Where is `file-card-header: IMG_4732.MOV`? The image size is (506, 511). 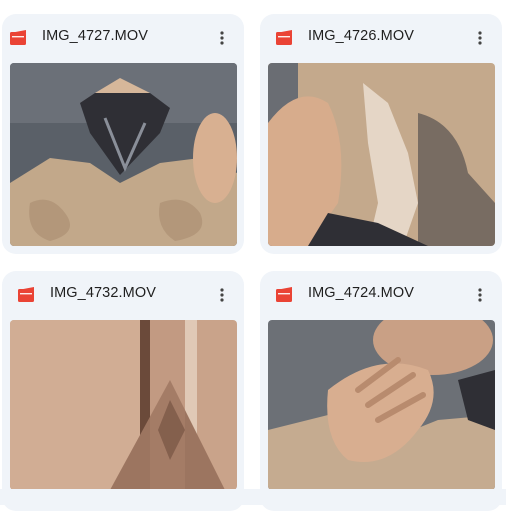 file-card-header: IMG_4732.MOV is located at coordinates (123, 295).